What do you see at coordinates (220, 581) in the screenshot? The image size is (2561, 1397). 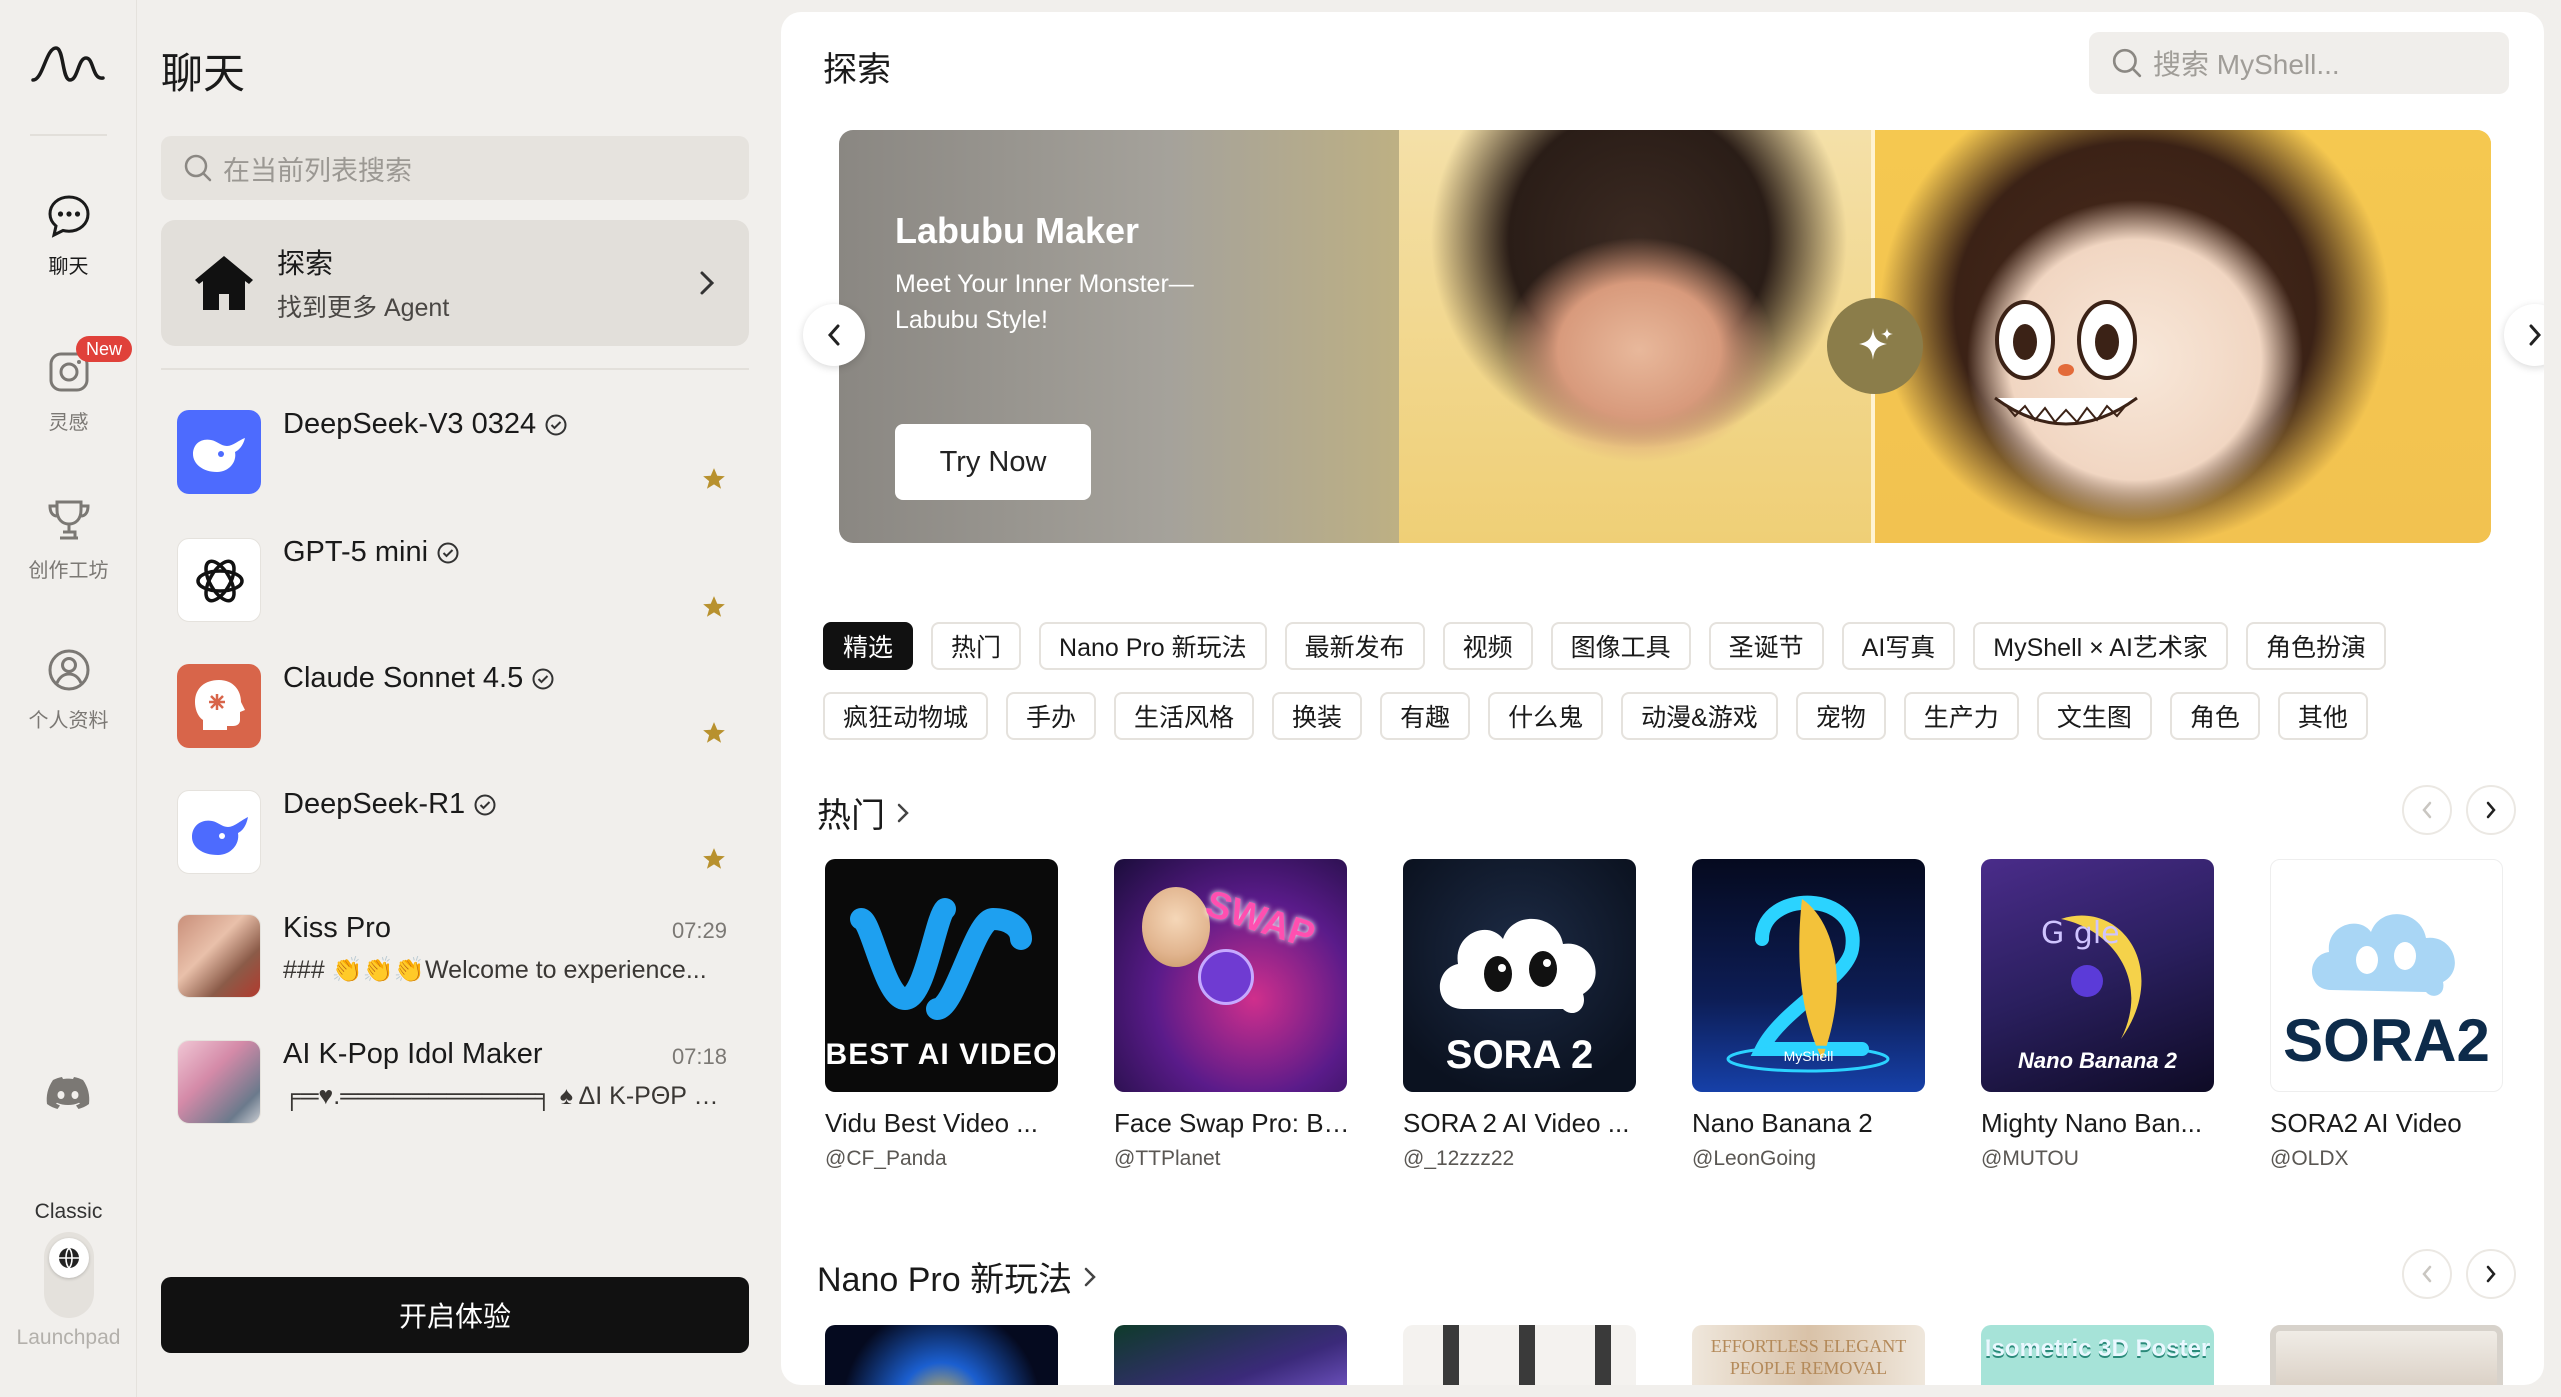 I see `openai-icon` at bounding box center [220, 581].